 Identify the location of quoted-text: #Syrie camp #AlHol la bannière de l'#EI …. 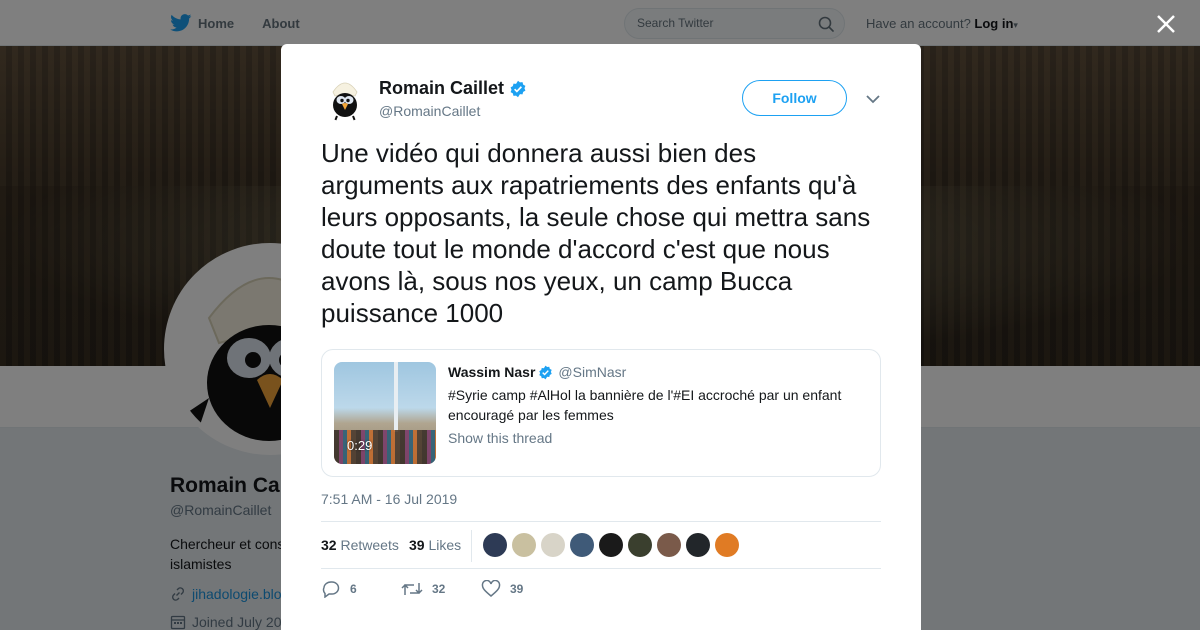
(645, 405).